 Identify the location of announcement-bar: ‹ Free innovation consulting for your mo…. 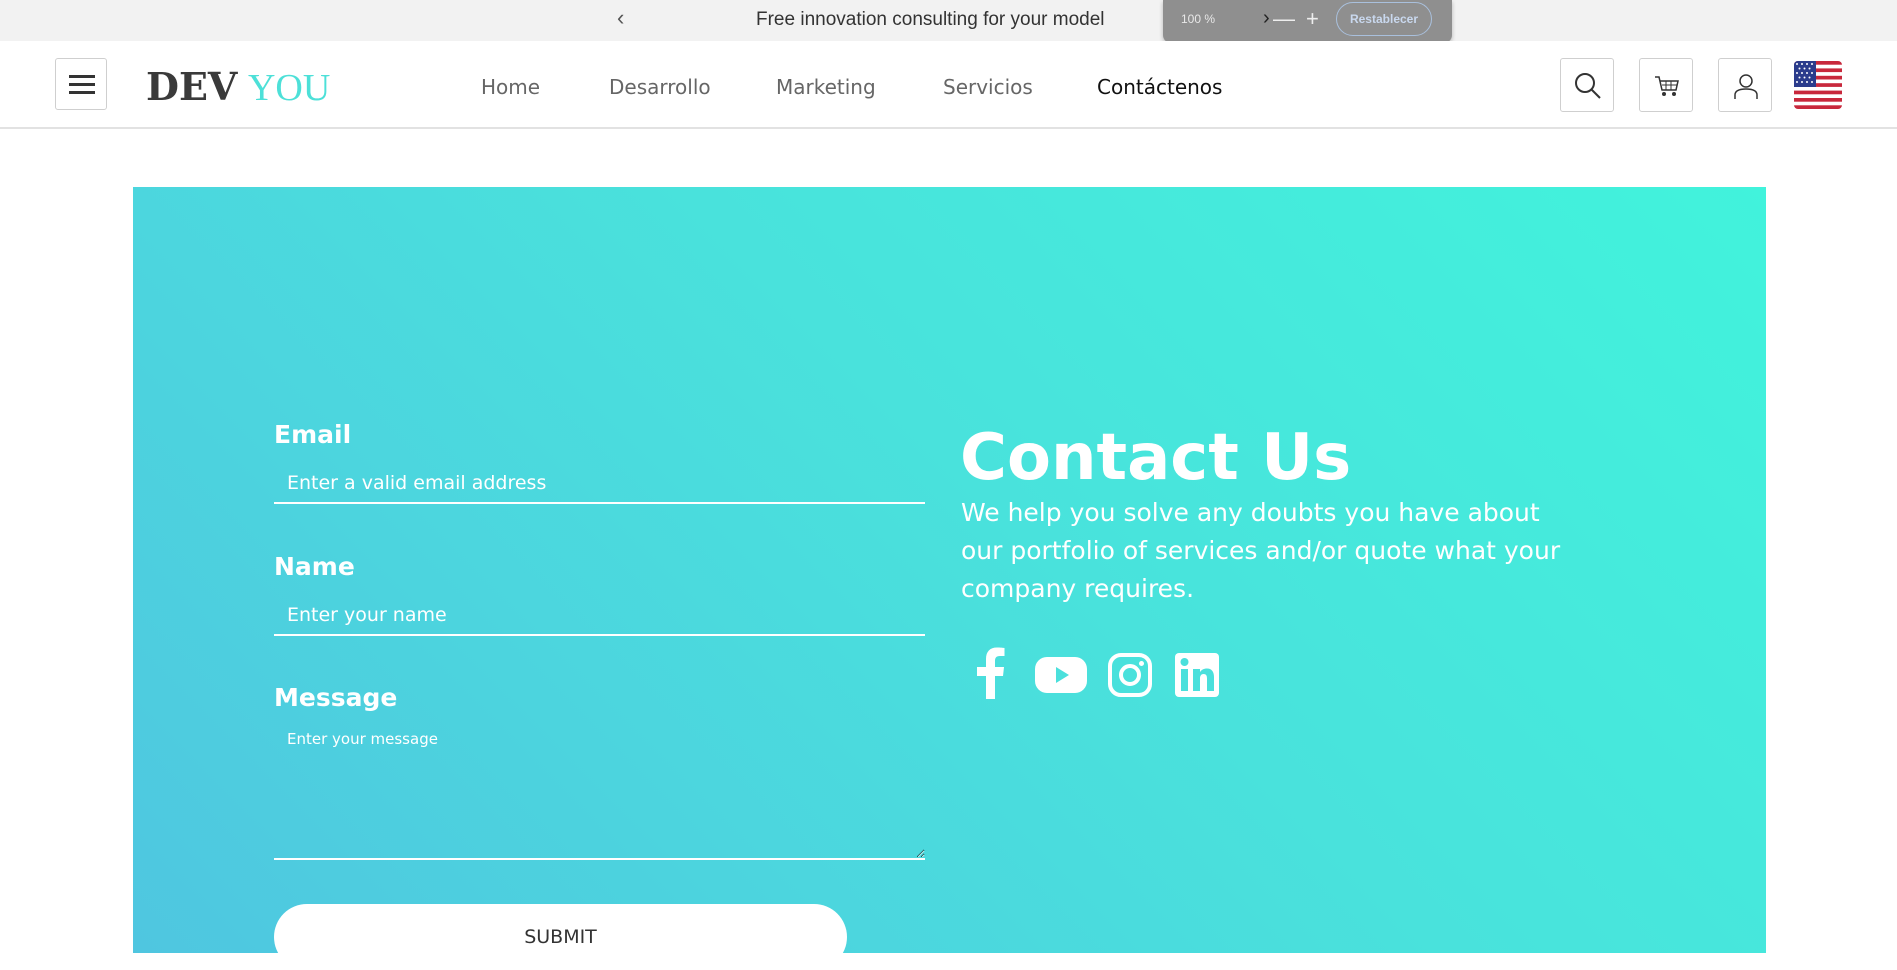
(948, 20).